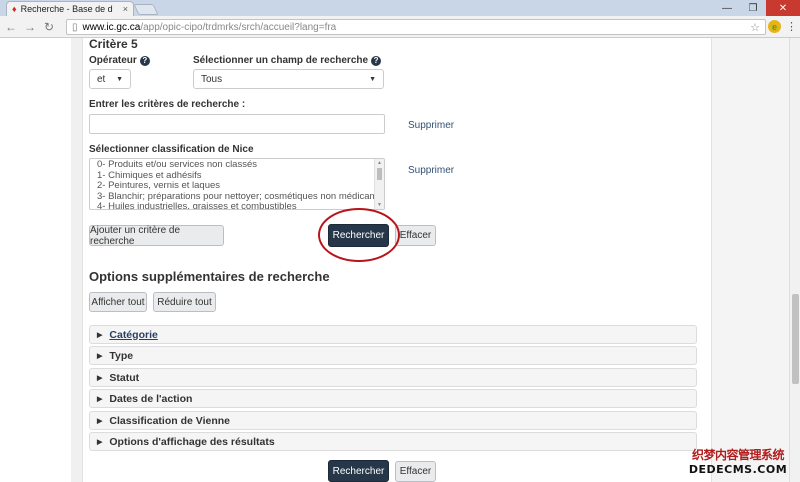 This screenshot has height=482, width=800. I want to click on search-field-select: Tous ▼, so click(288, 79).